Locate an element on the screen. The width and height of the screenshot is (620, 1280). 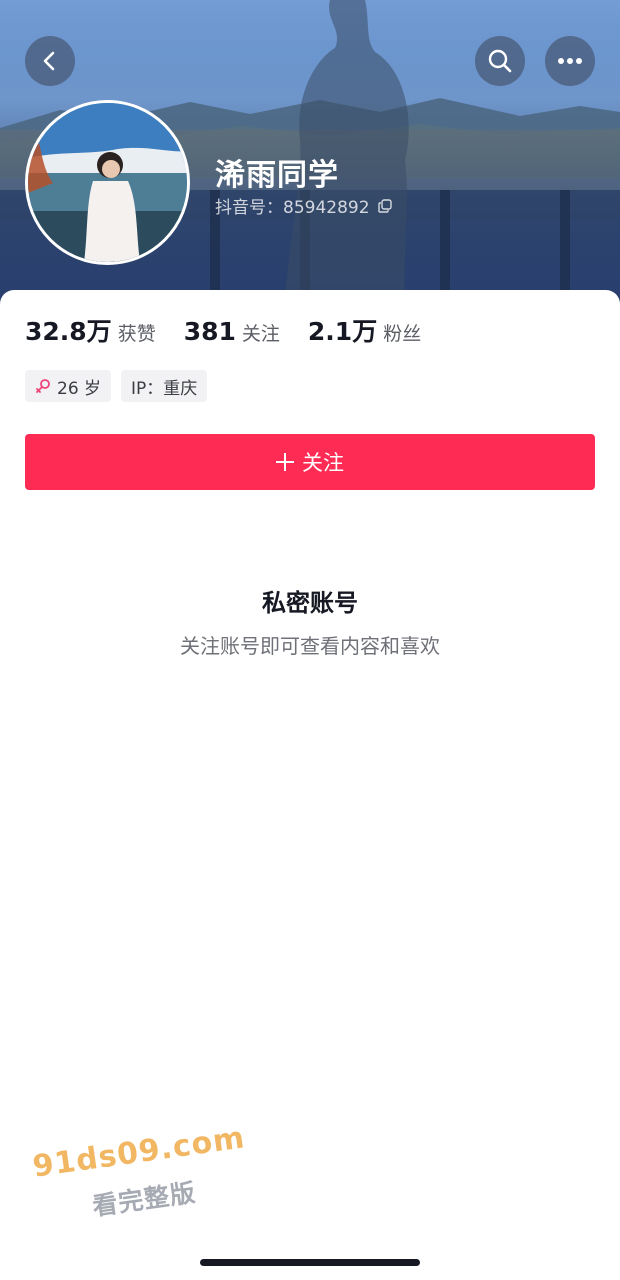
ip-tag: IP：重庆 is located at coordinates (164, 386).